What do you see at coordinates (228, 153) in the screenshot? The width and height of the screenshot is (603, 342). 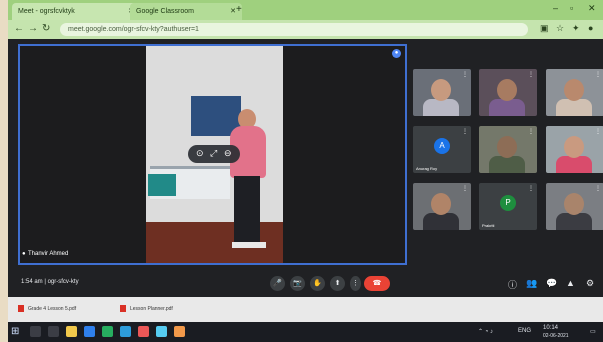 I see `remove-icon: ⊖` at bounding box center [228, 153].